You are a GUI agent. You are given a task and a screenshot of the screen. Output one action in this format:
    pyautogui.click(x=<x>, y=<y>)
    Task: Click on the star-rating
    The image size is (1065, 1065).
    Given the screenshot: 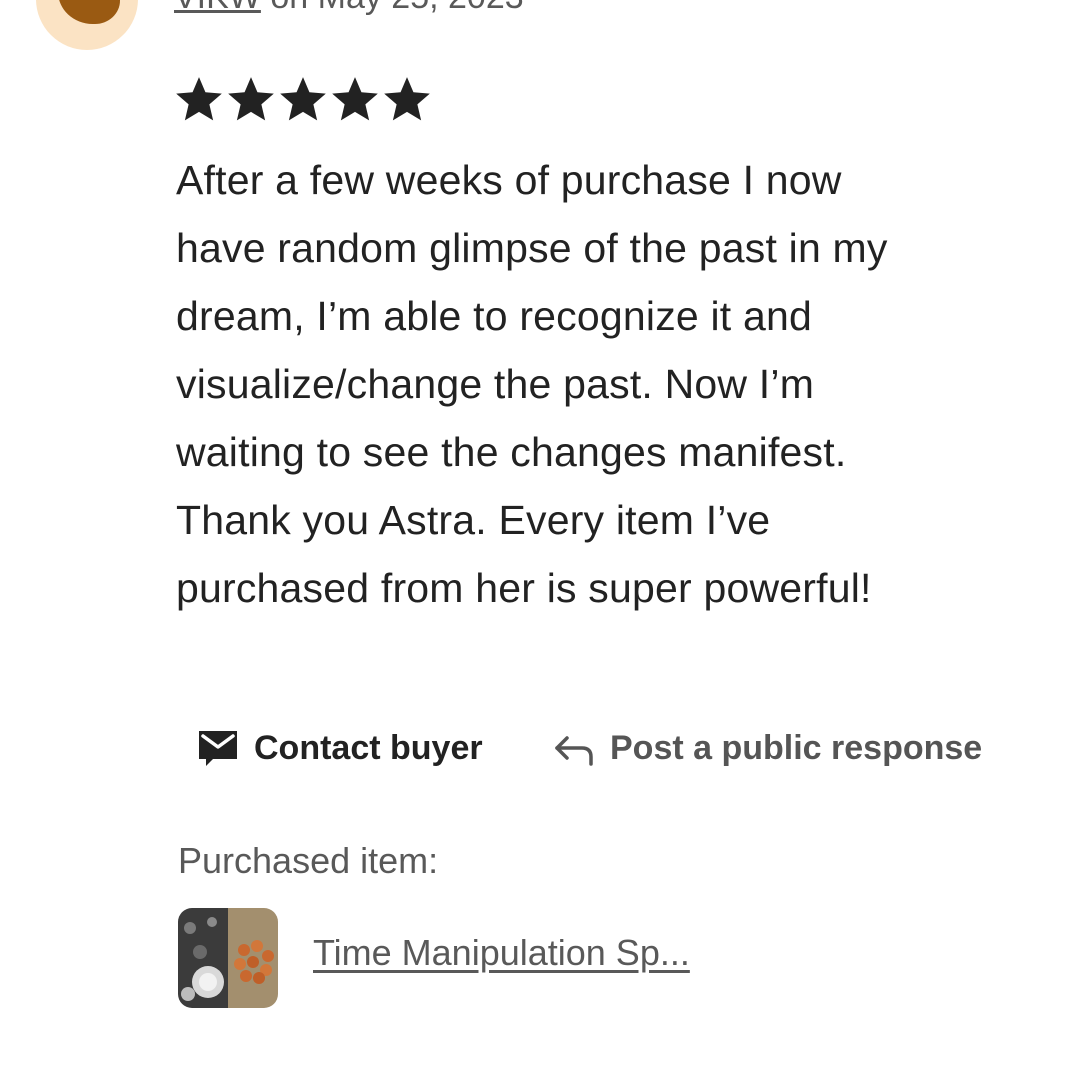 What is the action you would take?
    pyautogui.click(x=303, y=99)
    